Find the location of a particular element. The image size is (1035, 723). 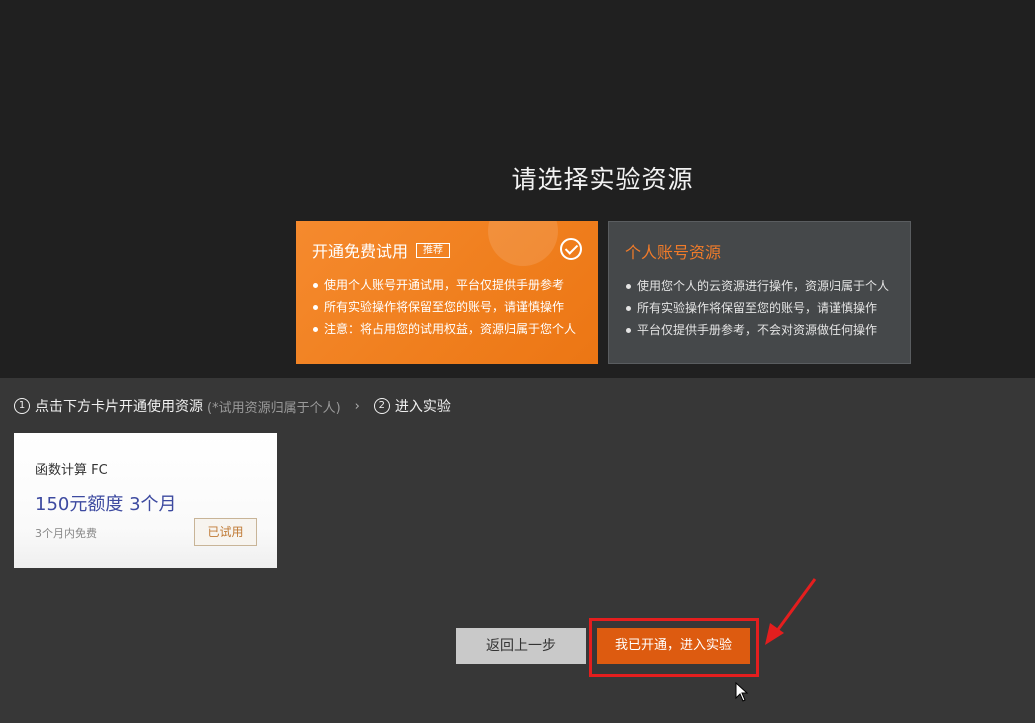

back-button: 返回上一步 is located at coordinates (521, 646).